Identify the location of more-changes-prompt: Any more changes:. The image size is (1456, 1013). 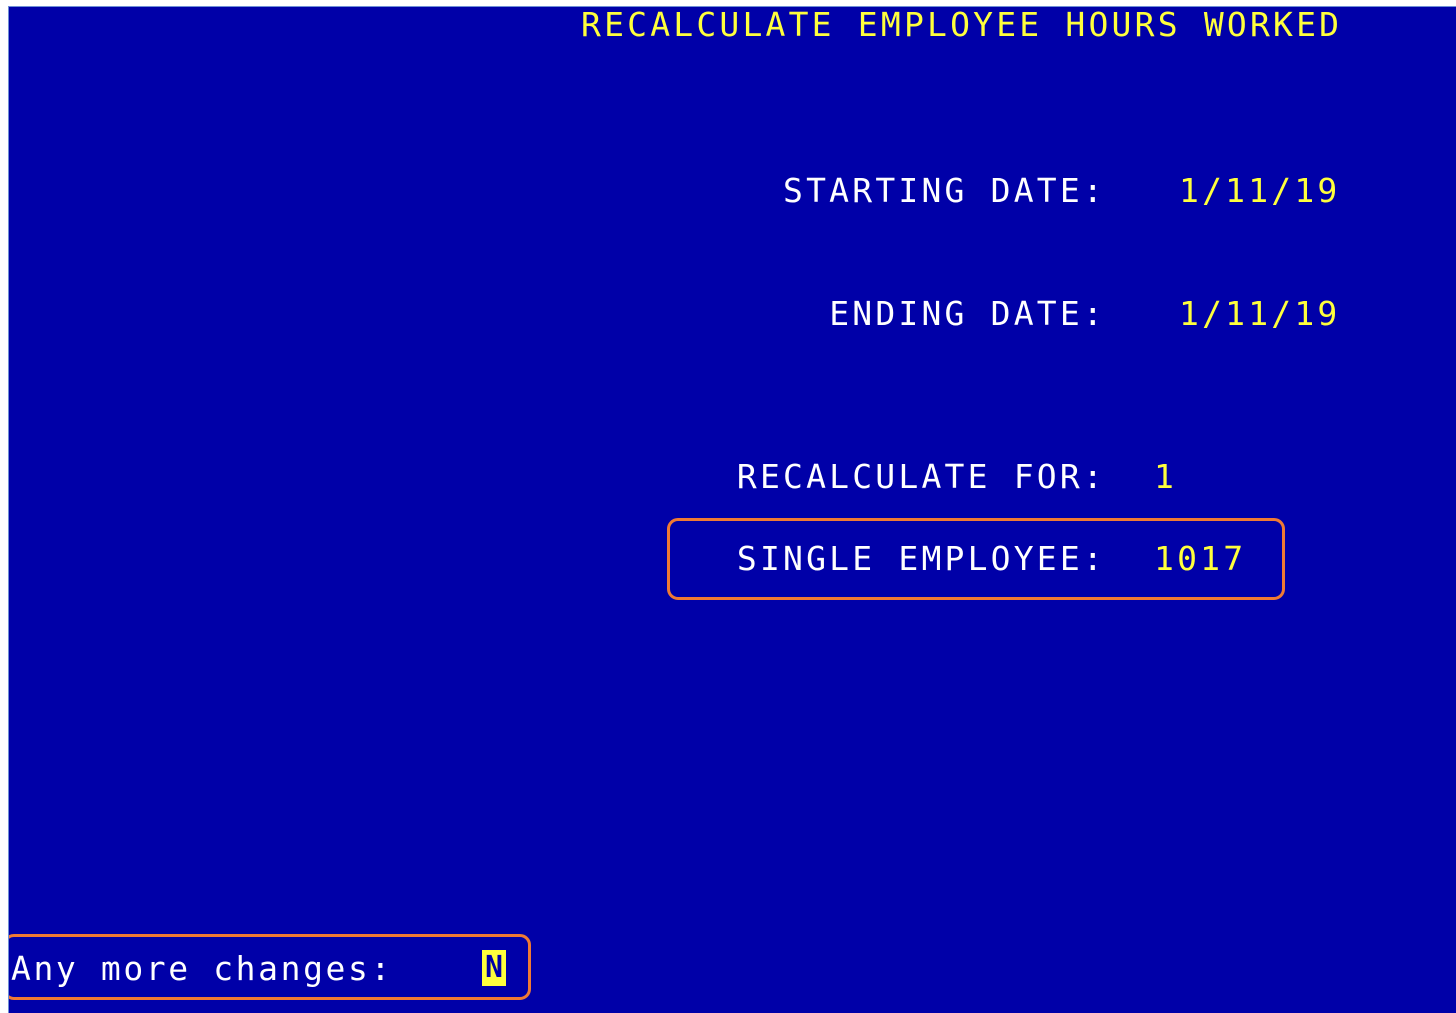
(202, 968).